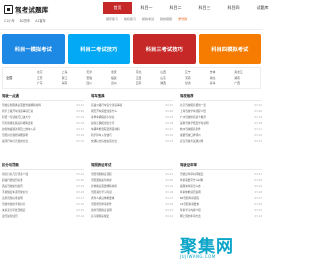 The image size is (320, 267). What do you see at coordinates (43, 166) in the screenshot?
I see `panel-title: 扣分与罚款` at bounding box center [43, 166].